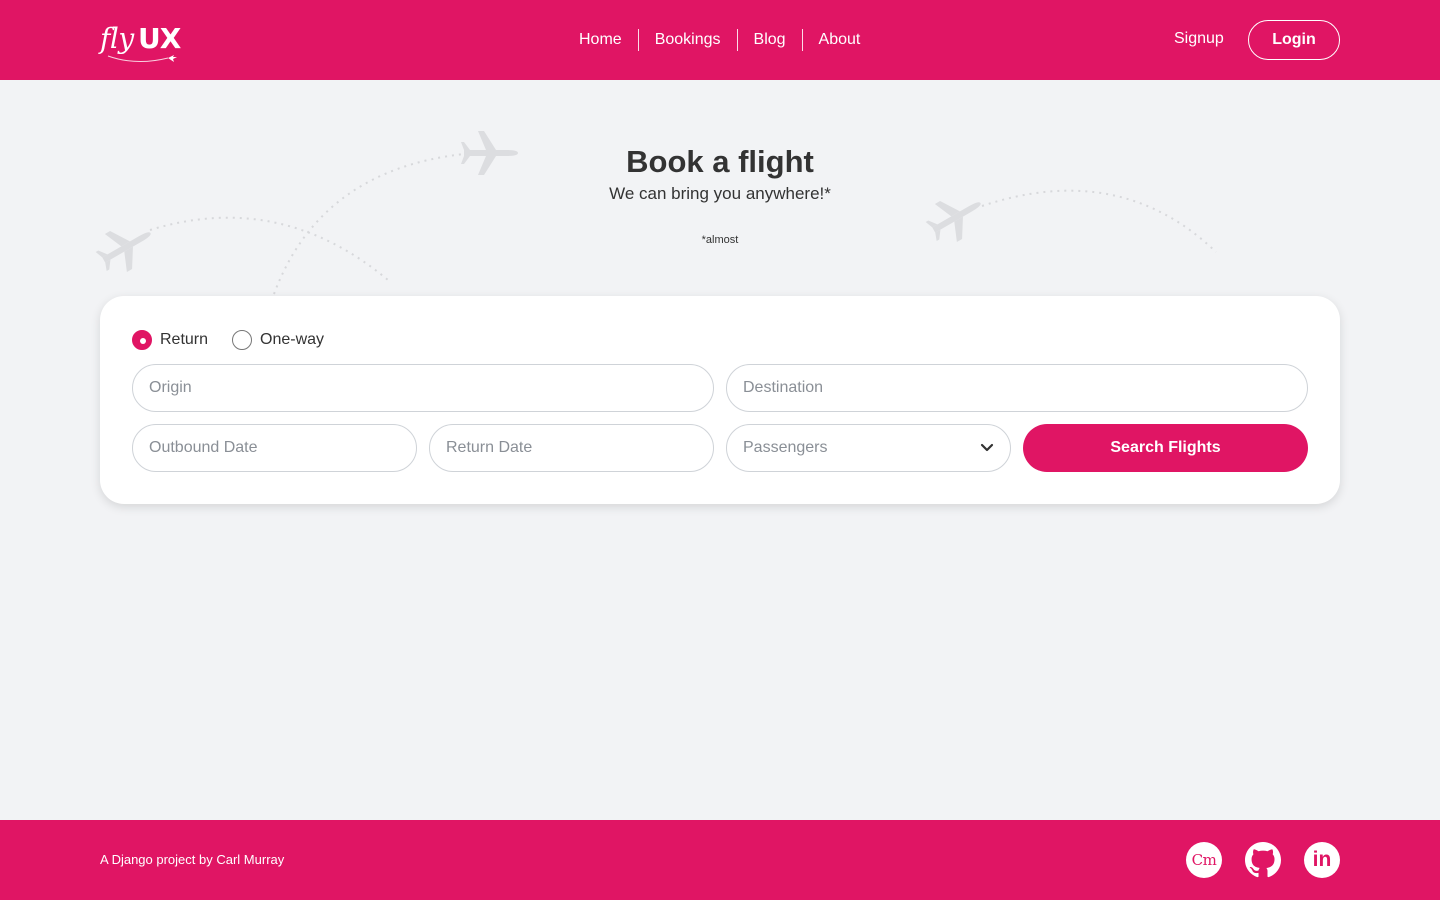 This screenshot has height=900, width=1440. Describe the element at coordinates (785, 447) in the screenshot. I see `passengers-placeholder: Passengers` at that location.